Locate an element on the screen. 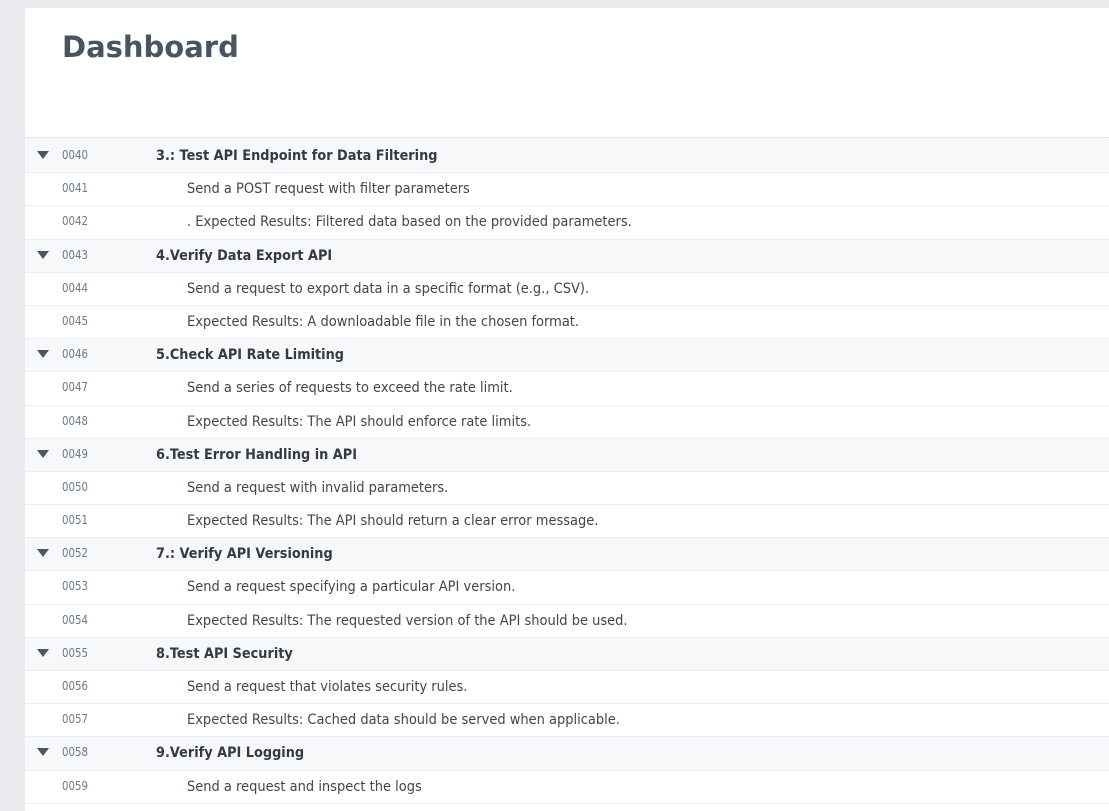  line-number: 0048 is located at coordinates (75, 420).